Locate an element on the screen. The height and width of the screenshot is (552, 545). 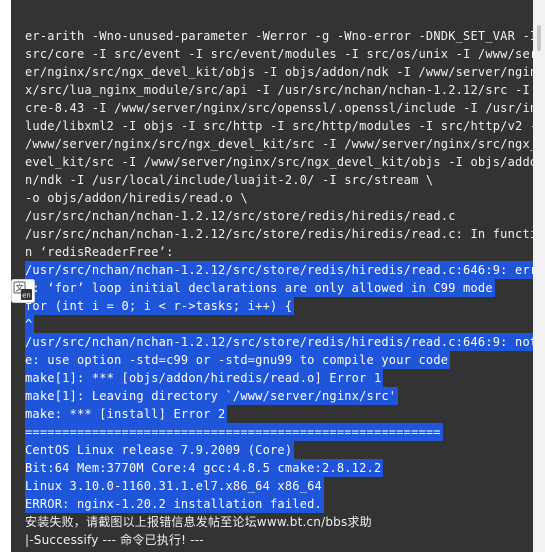
translate-glyph-icon: 文 en is located at coordinates (22, 290).